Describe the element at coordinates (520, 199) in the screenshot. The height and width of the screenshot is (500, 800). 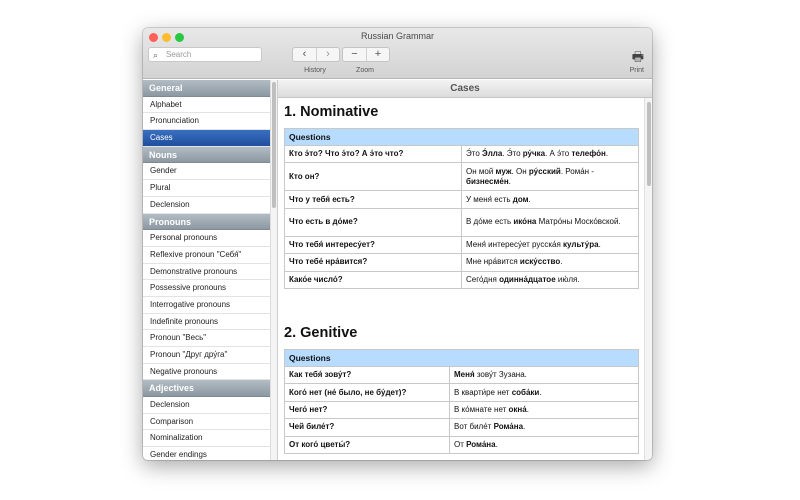
I see `answer-keyword: дом` at that location.